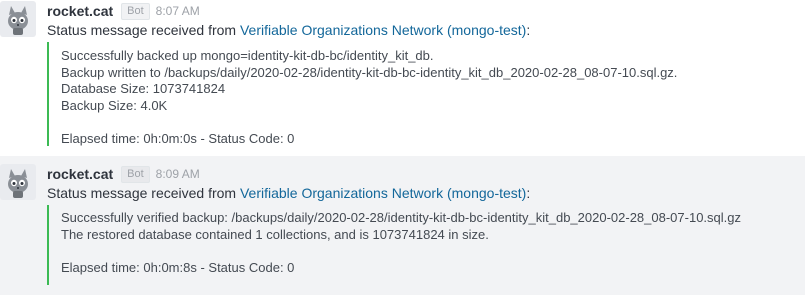  Describe the element at coordinates (178, 11) in the screenshot. I see `message-timestamp: 8:07 AM` at that location.